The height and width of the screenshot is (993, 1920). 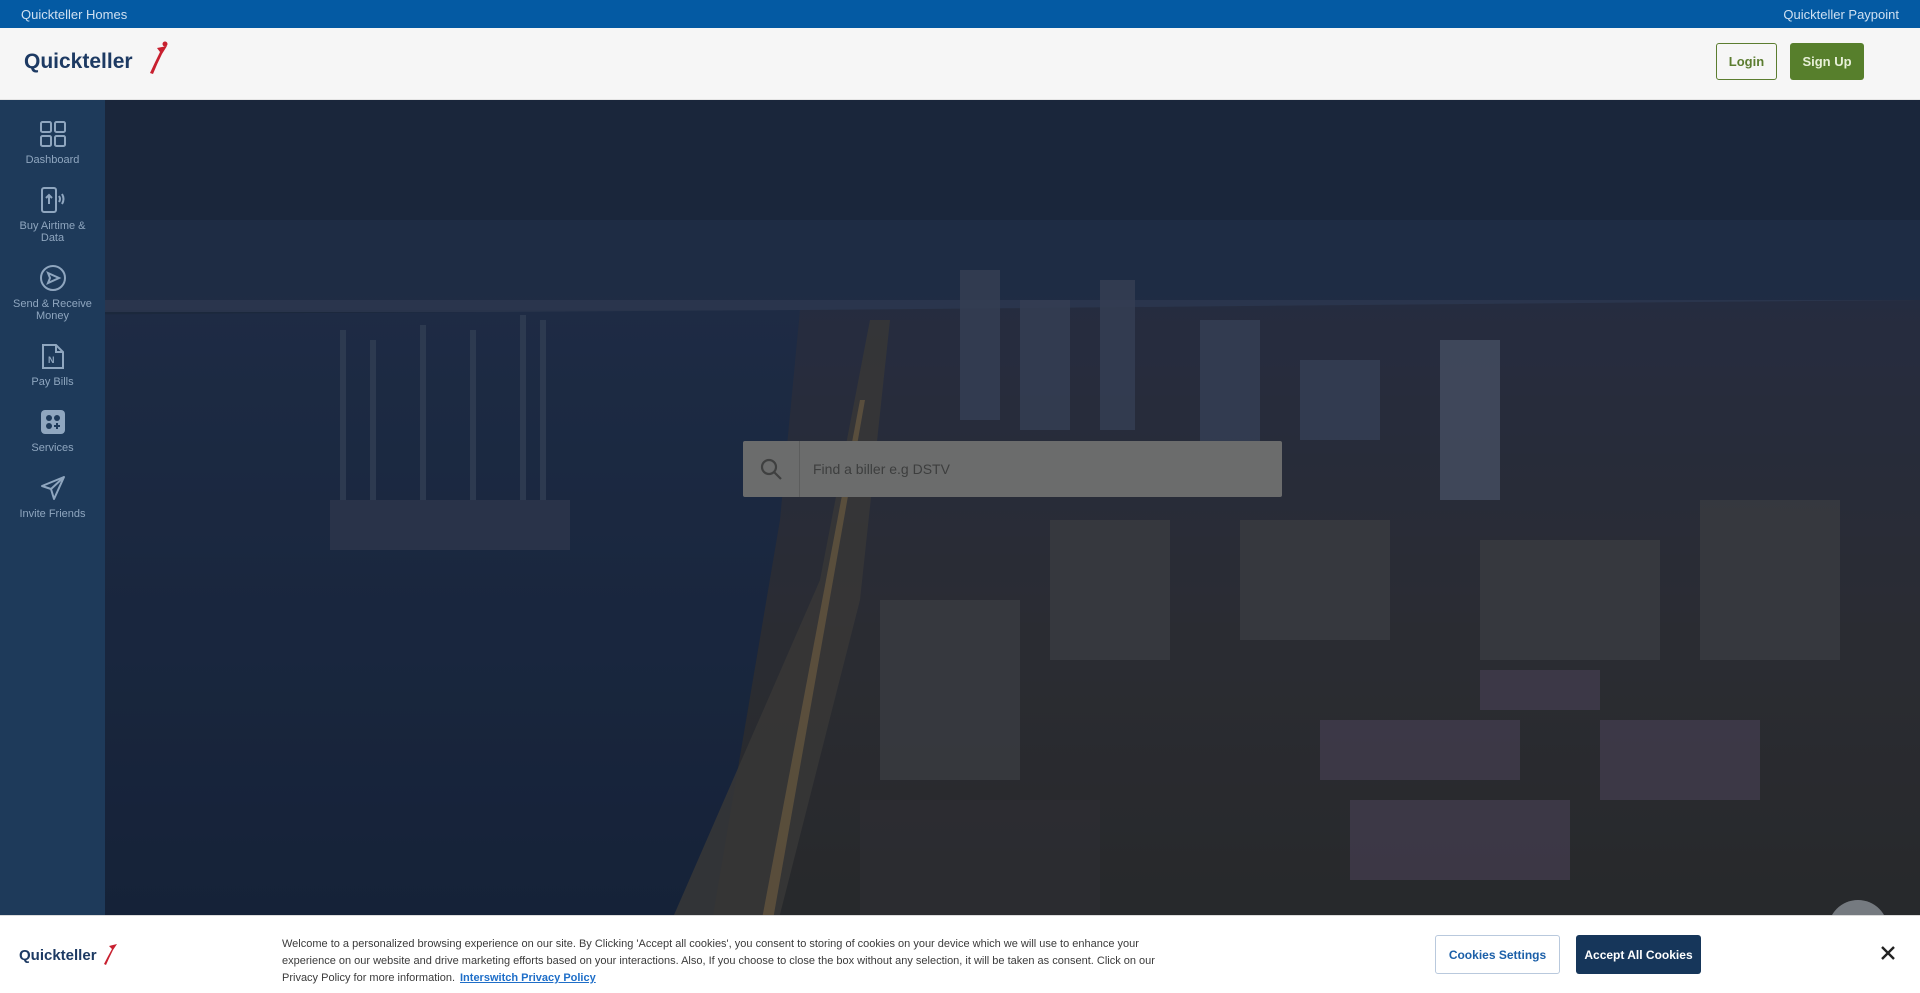 I want to click on cookies-settings-button: Cookies Settings, so click(x=1497, y=954).